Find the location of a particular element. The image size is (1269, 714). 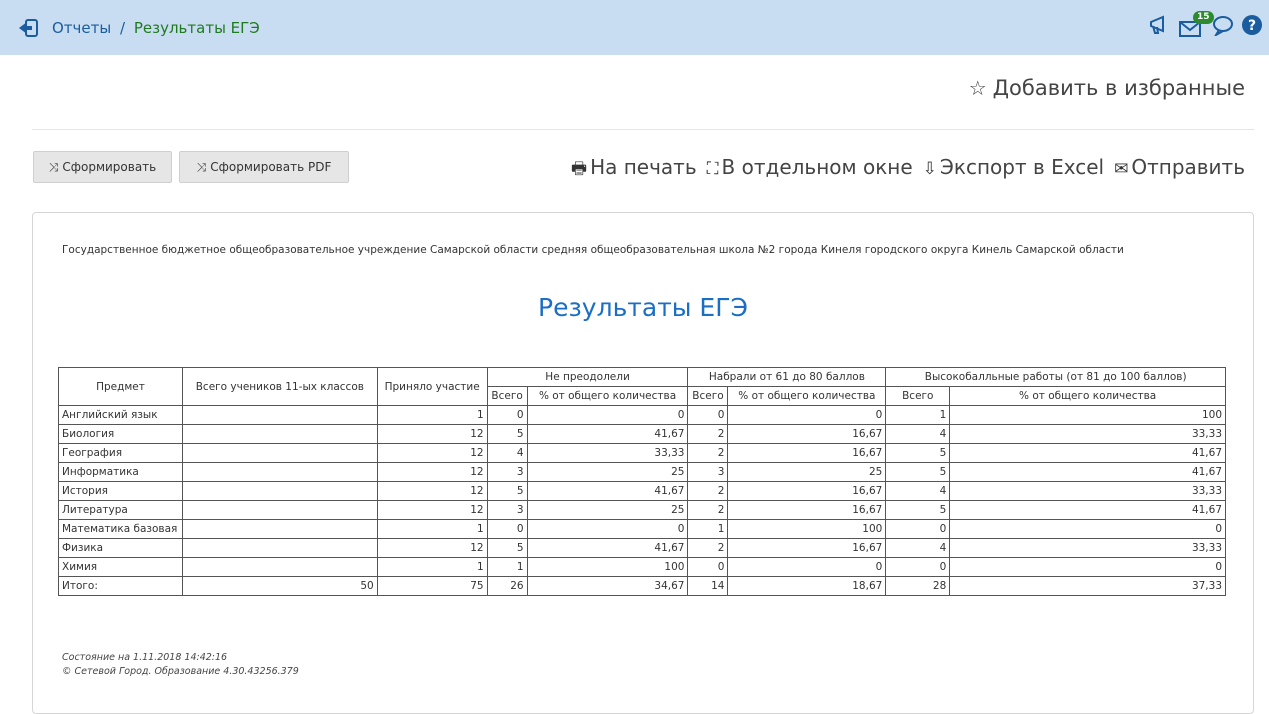

help-icon: ? is located at coordinates (1252, 27).